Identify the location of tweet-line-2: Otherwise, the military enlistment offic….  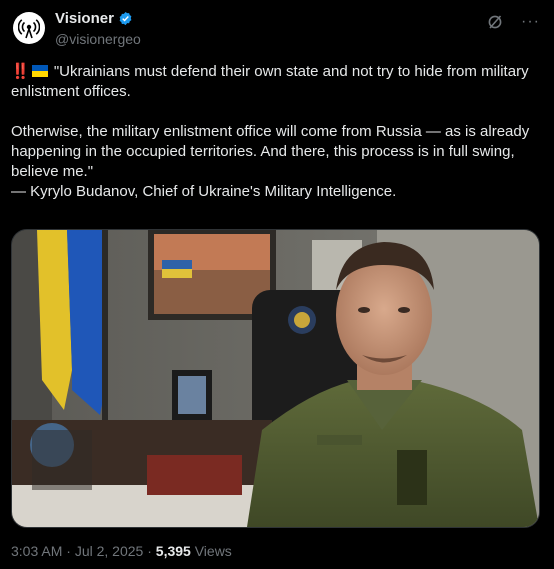
(270, 151).